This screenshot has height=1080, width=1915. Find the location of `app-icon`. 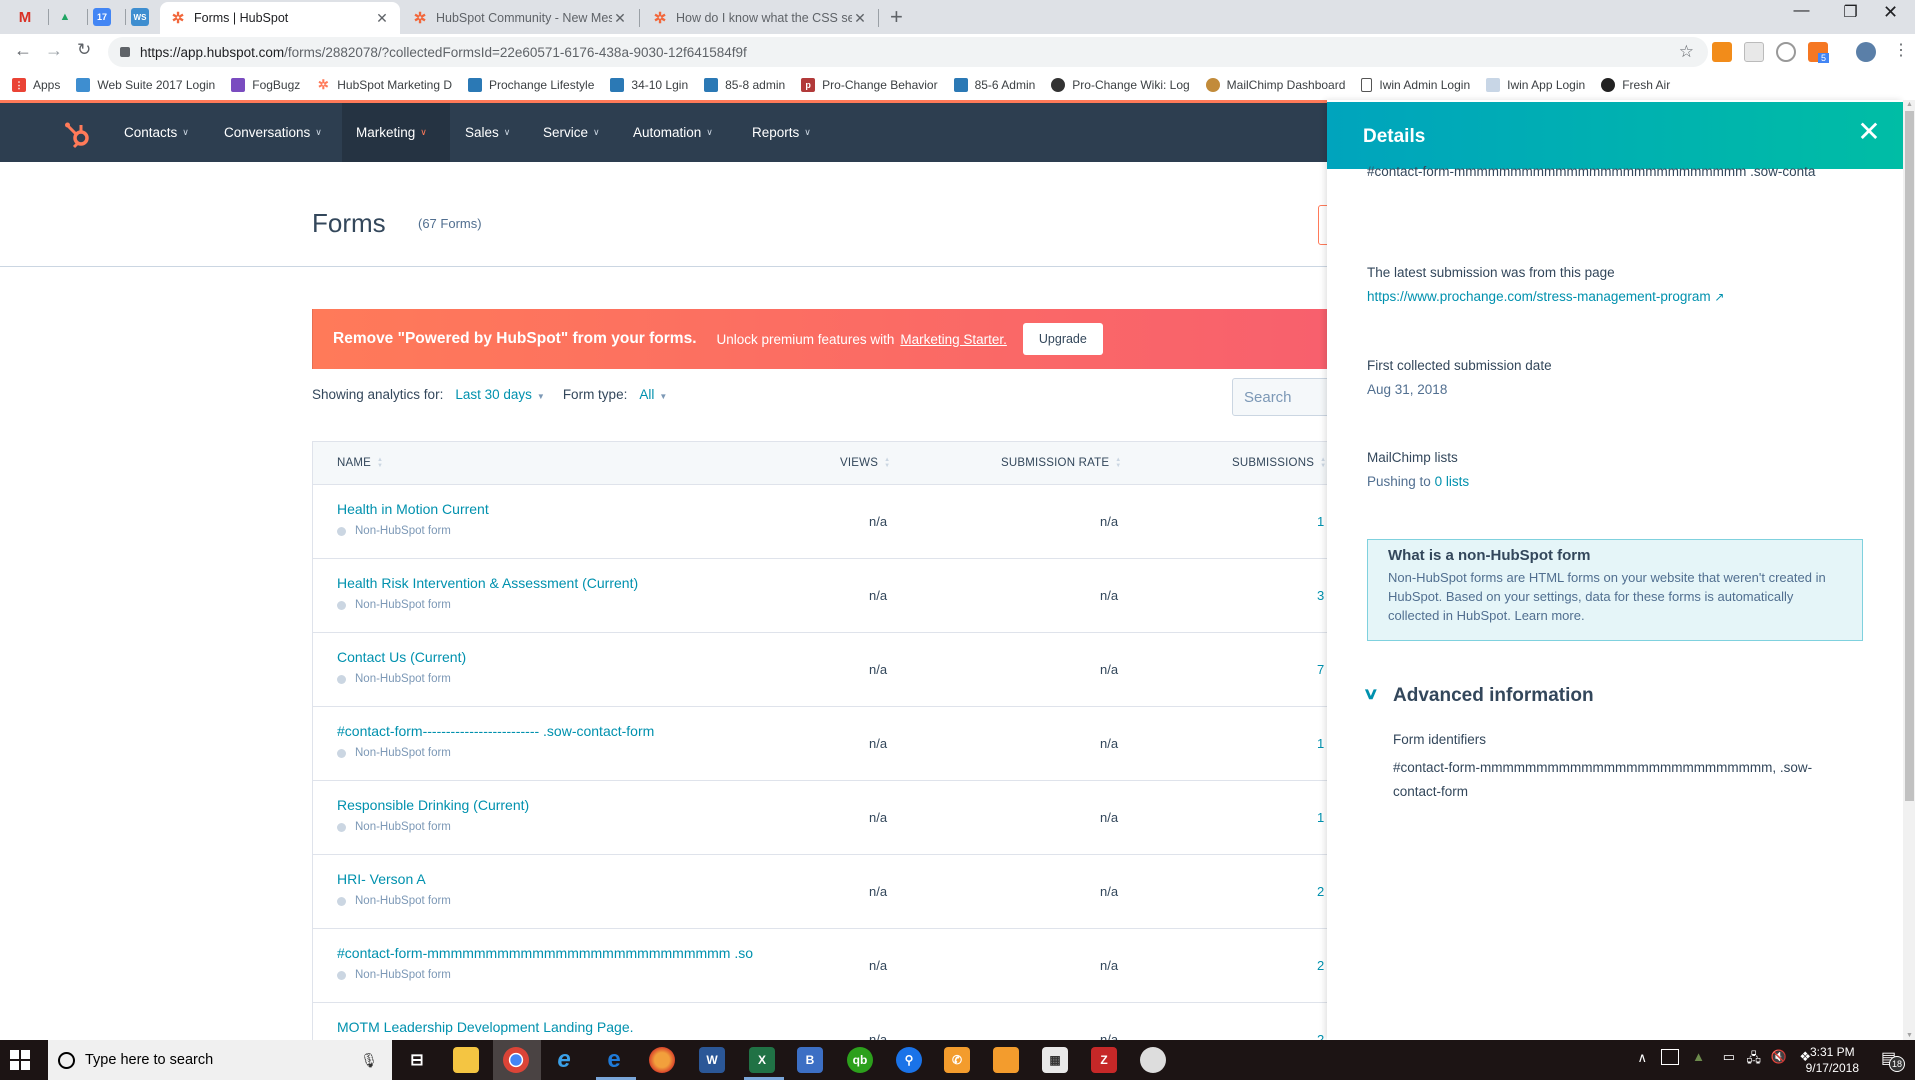

app-icon is located at coordinates (1006, 1060).